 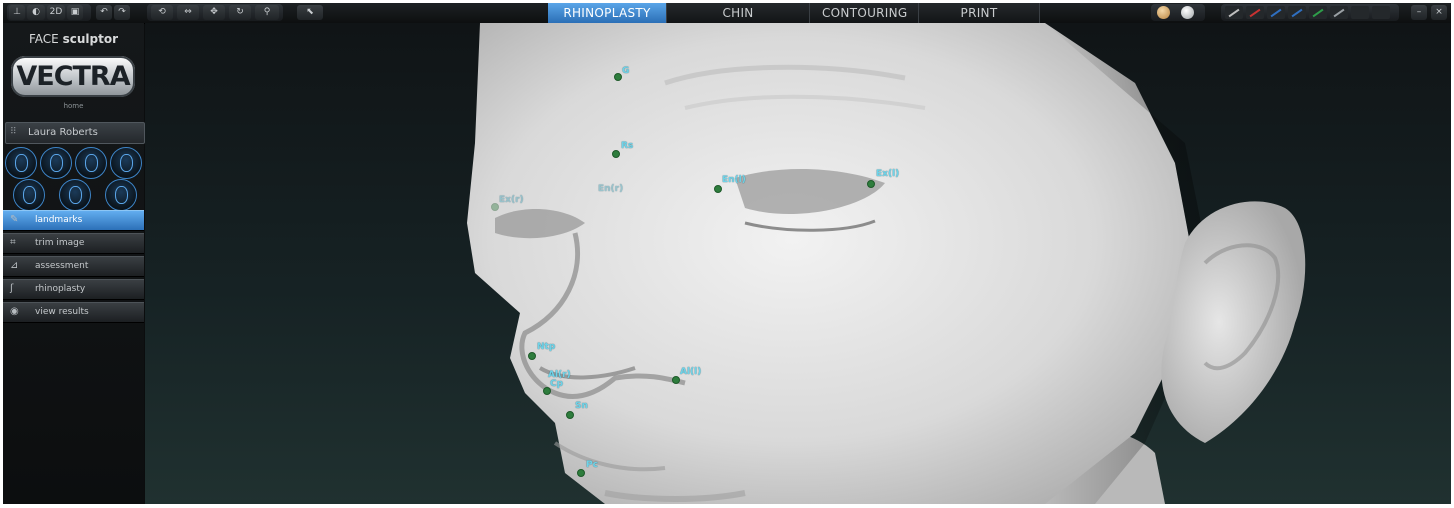 I want to click on app-brand: FACE sculptor, so click(x=73, y=39).